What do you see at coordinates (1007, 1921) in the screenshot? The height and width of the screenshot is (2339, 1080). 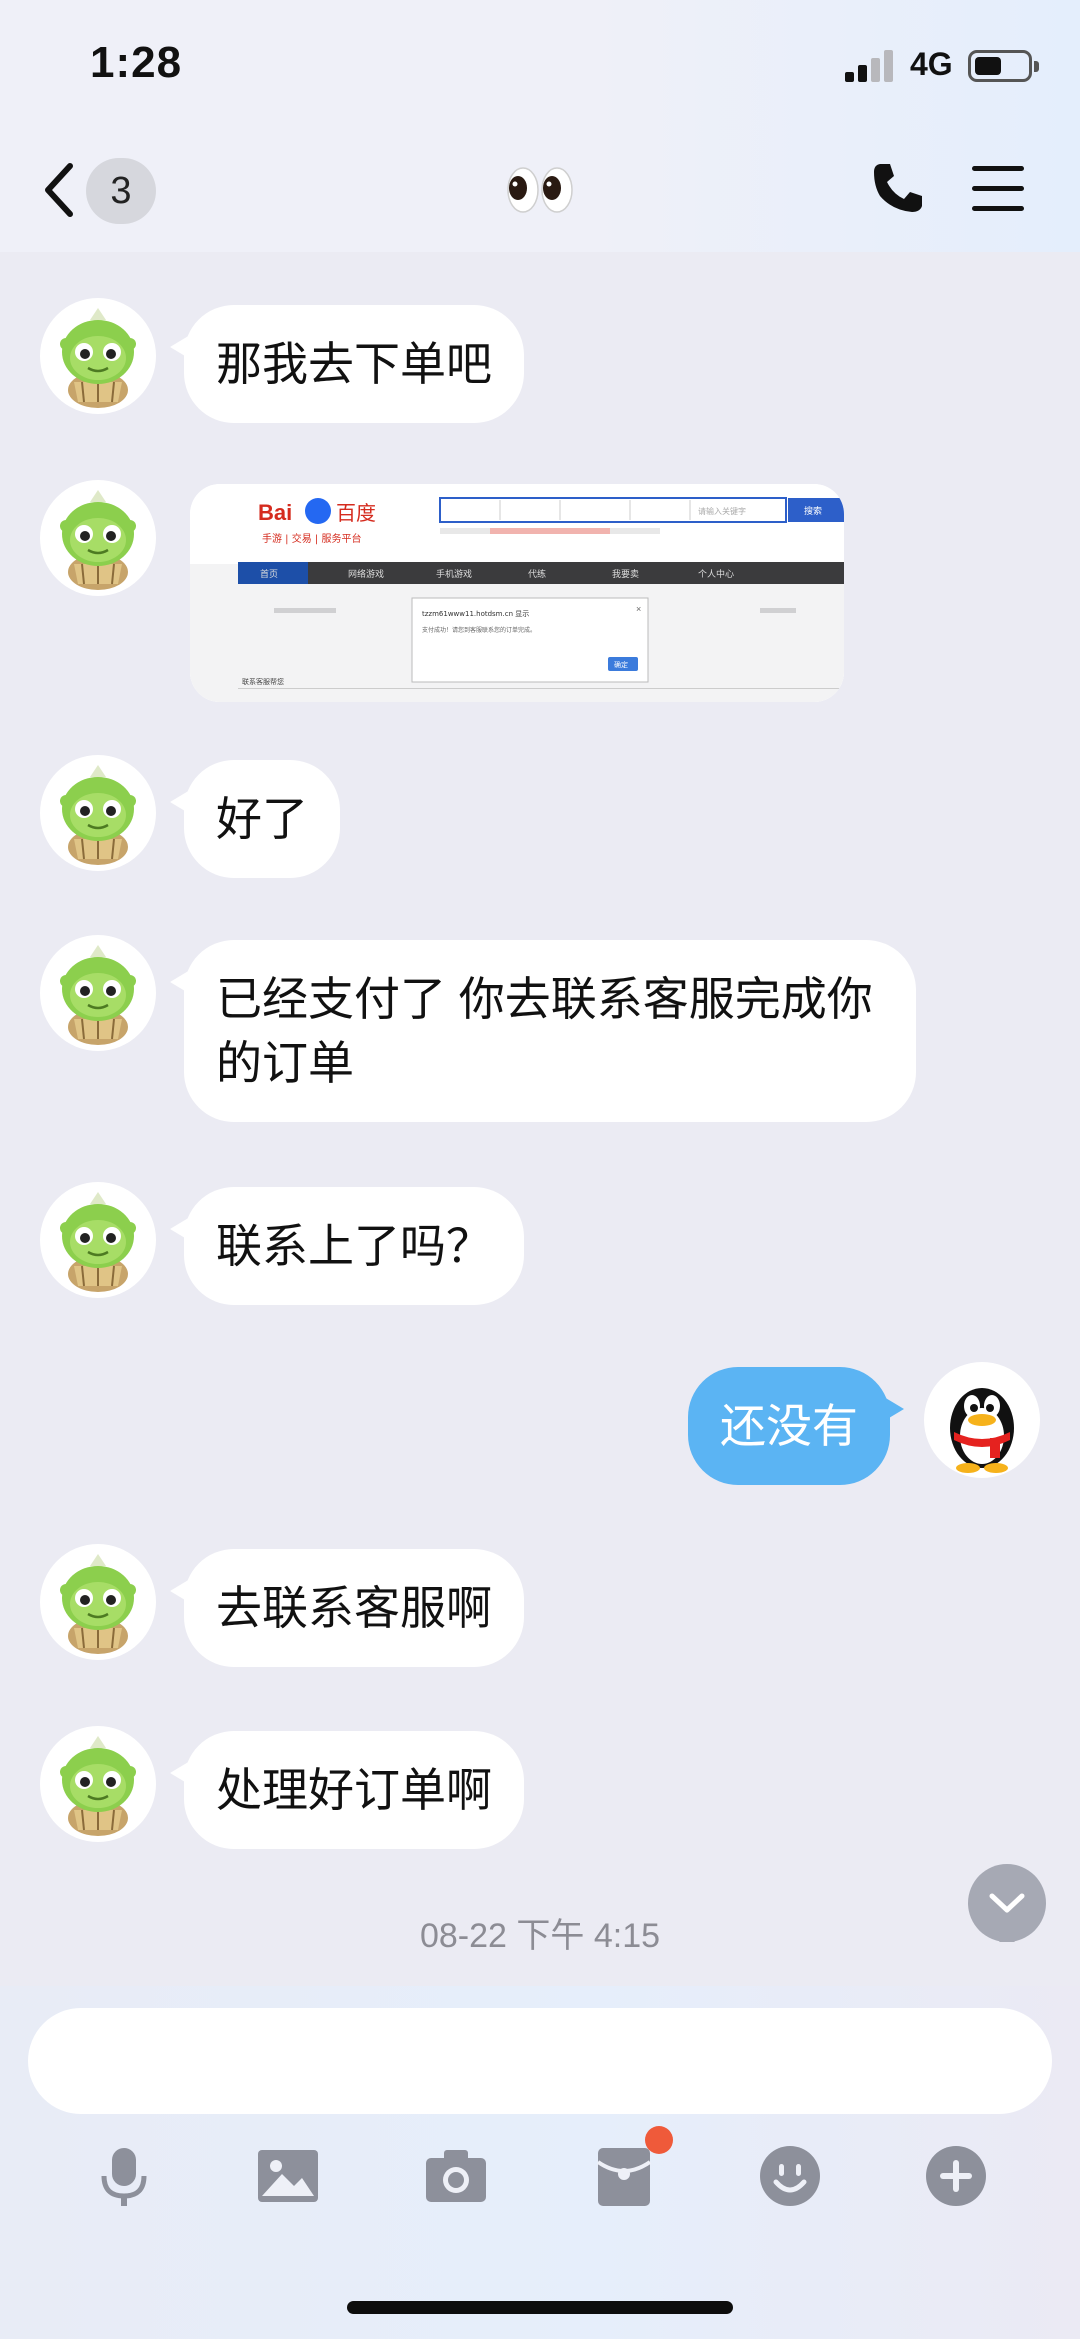 I see `chevron-down-icon` at bounding box center [1007, 1921].